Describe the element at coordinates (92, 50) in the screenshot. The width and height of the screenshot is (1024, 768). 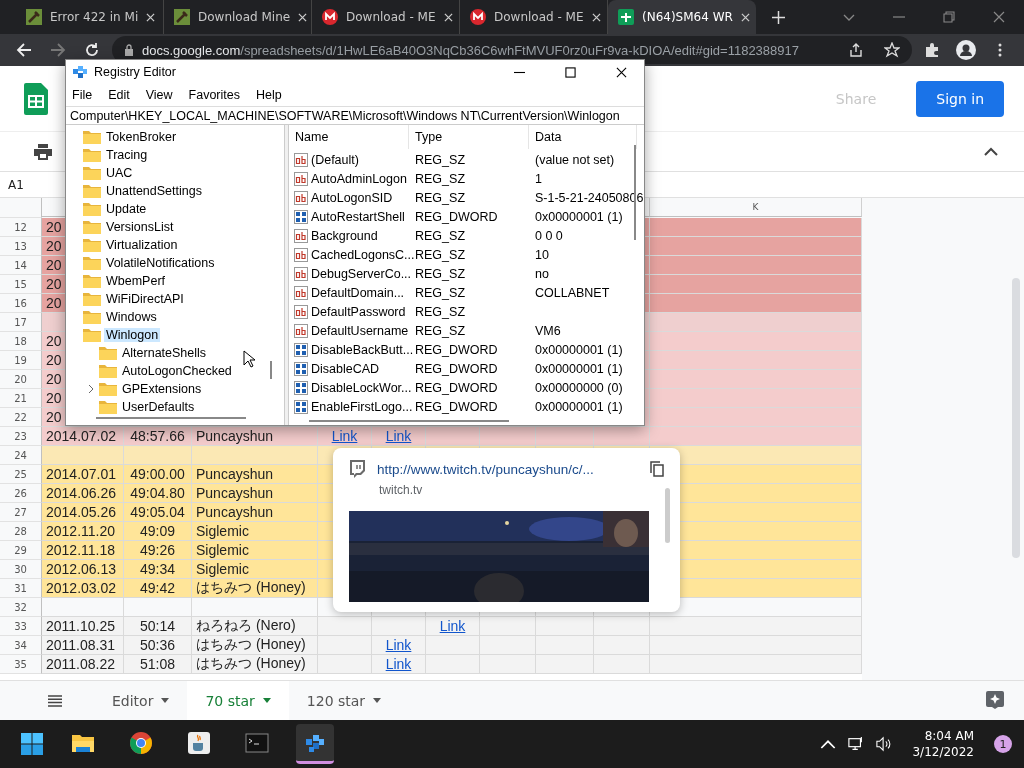
I see `reload-icon` at that location.